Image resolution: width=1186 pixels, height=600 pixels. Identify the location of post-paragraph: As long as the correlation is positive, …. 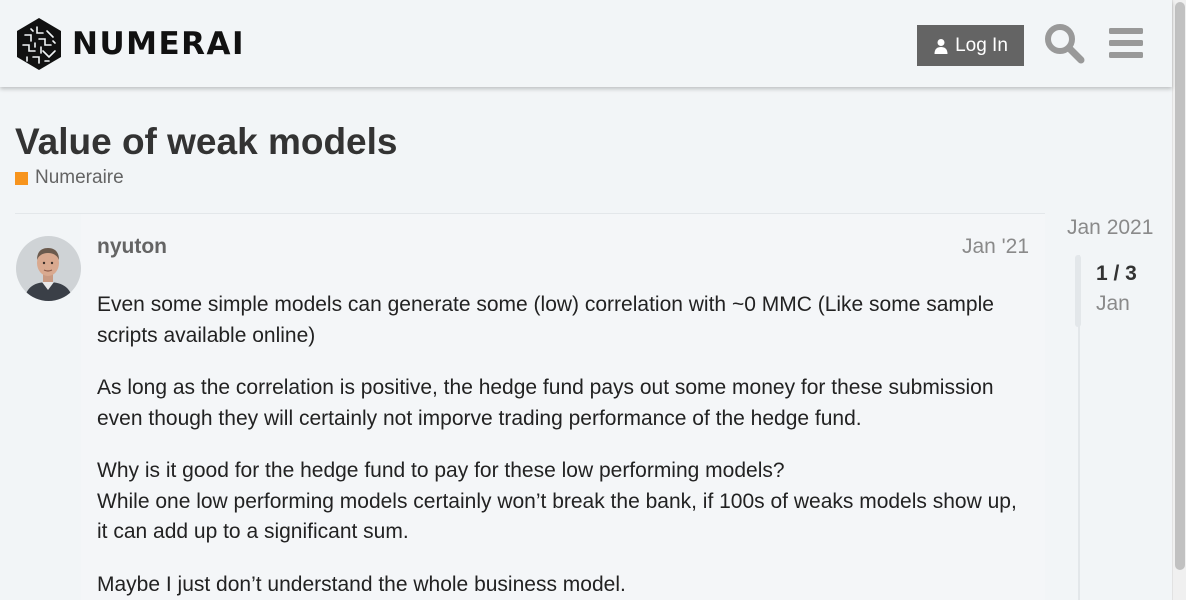
(564, 403).